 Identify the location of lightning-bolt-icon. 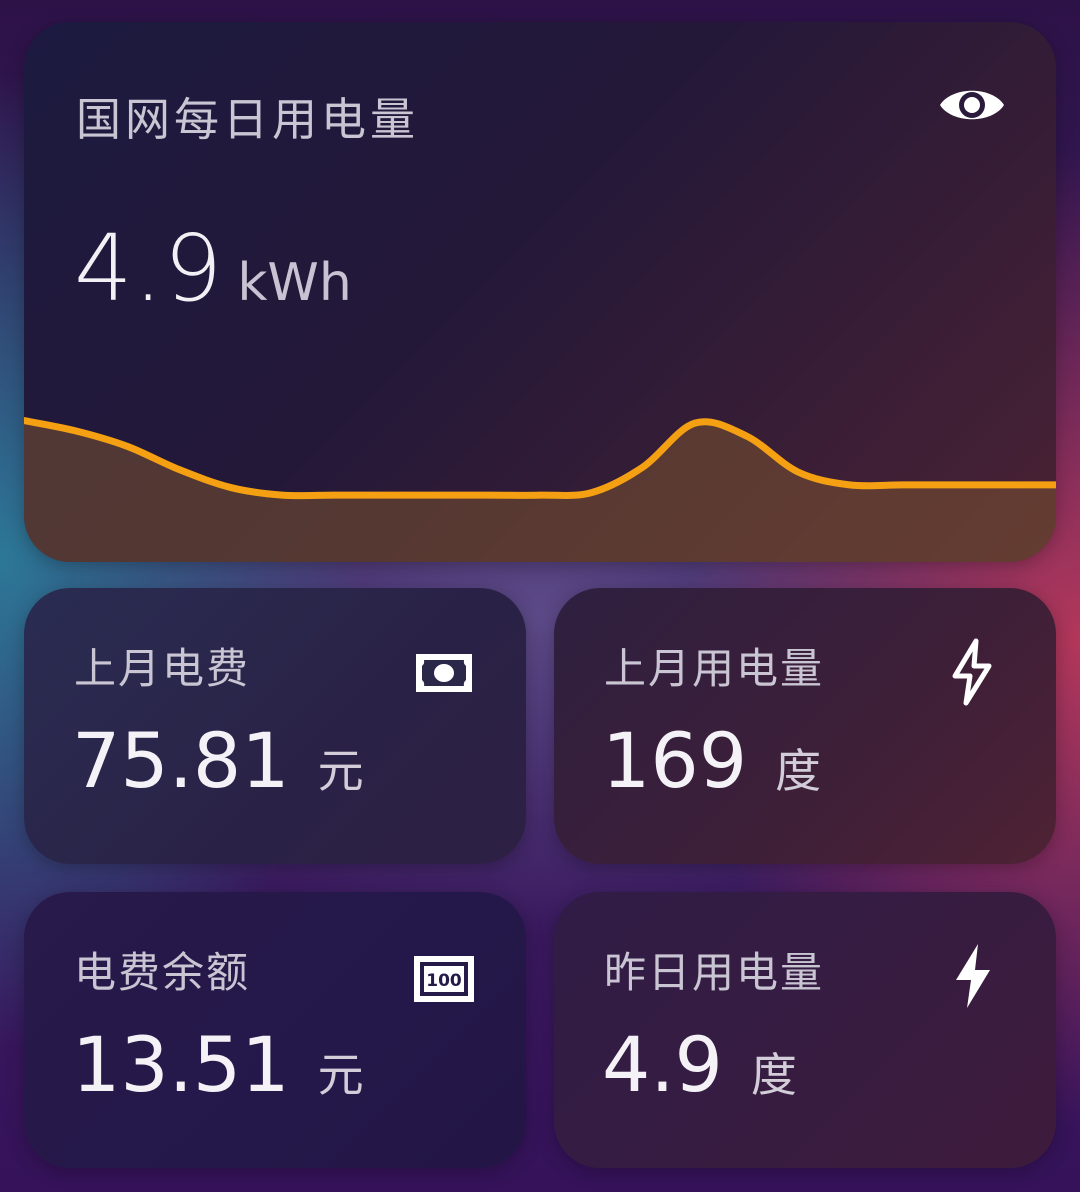
(973, 976).